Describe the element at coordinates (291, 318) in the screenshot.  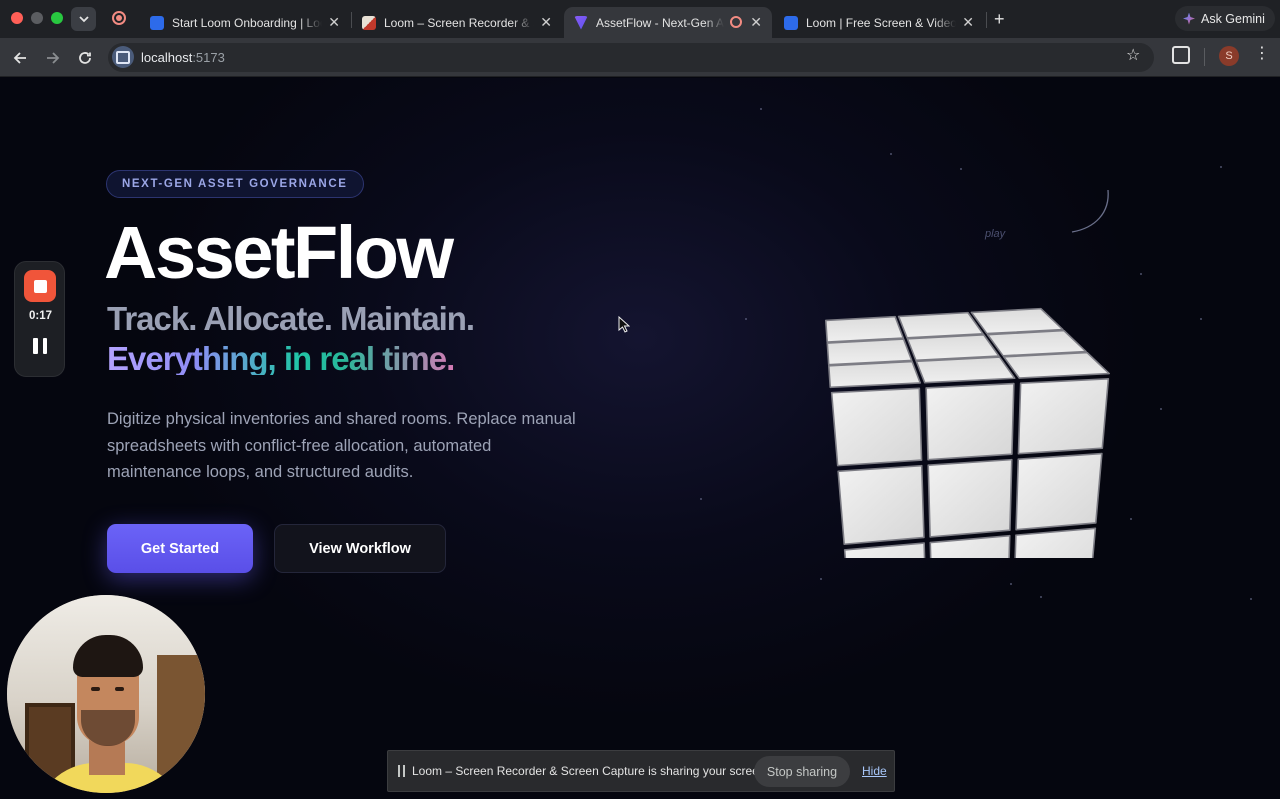
I see `hero-tagline: Track. Allocate. Maintain.` at that location.